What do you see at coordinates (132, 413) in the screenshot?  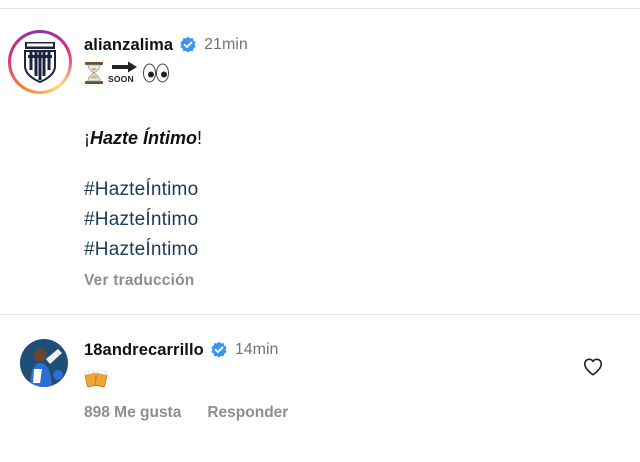 I see `comment-likes-count: 898 Me gusta` at bounding box center [132, 413].